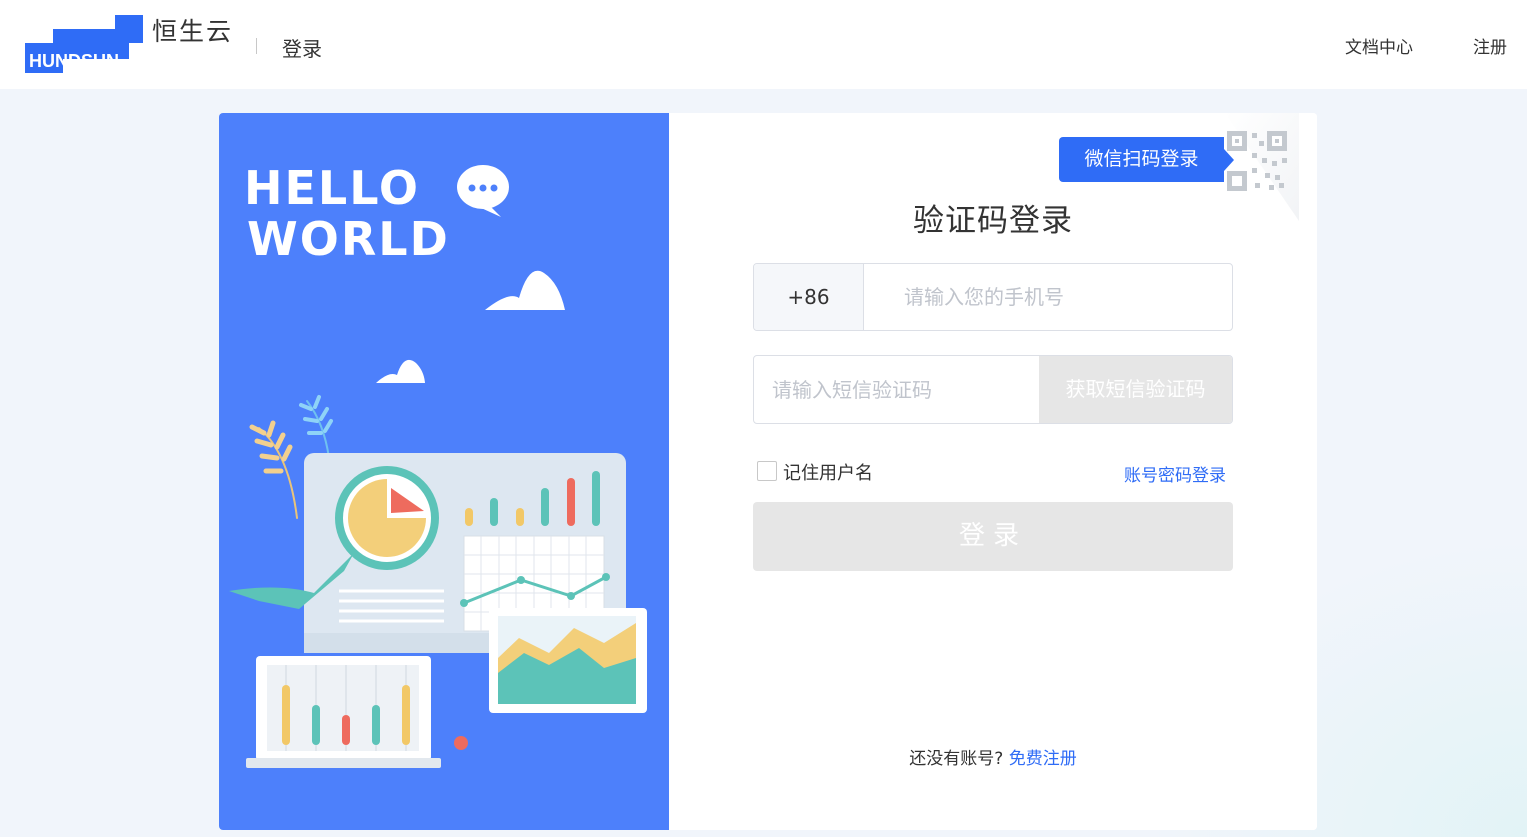  I want to click on header-page-label: 登录, so click(302, 49).